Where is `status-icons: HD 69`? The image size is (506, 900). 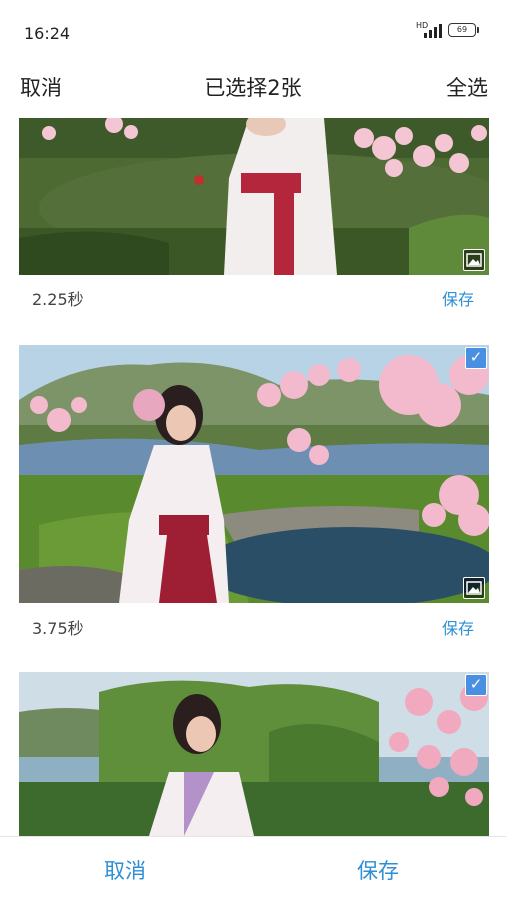 status-icons: HD 69 is located at coordinates (447, 30).